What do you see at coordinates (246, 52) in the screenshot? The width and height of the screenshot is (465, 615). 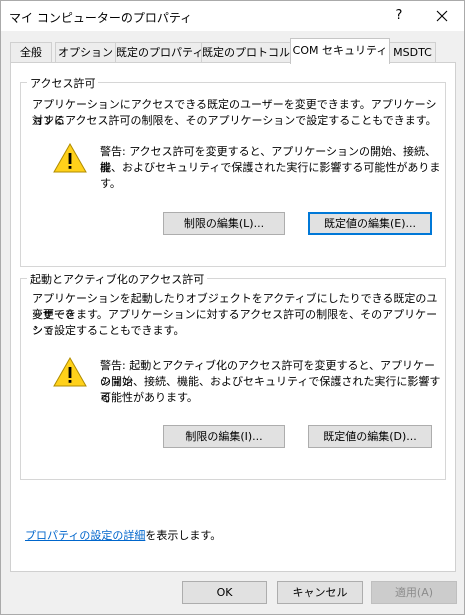 I see `tab-default-protocols: 既定のプロトコル` at bounding box center [246, 52].